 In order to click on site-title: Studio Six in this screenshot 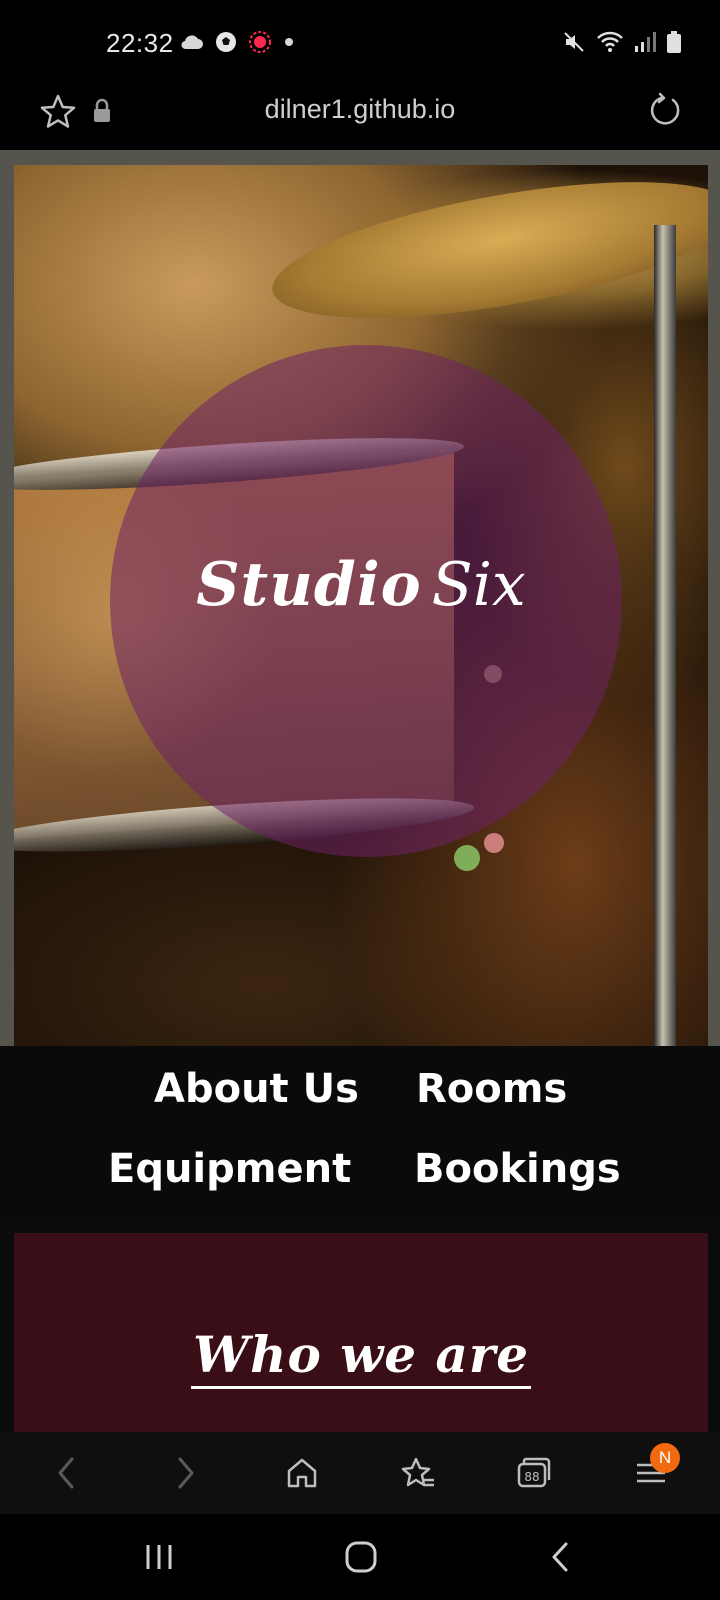, I will do `click(361, 585)`.